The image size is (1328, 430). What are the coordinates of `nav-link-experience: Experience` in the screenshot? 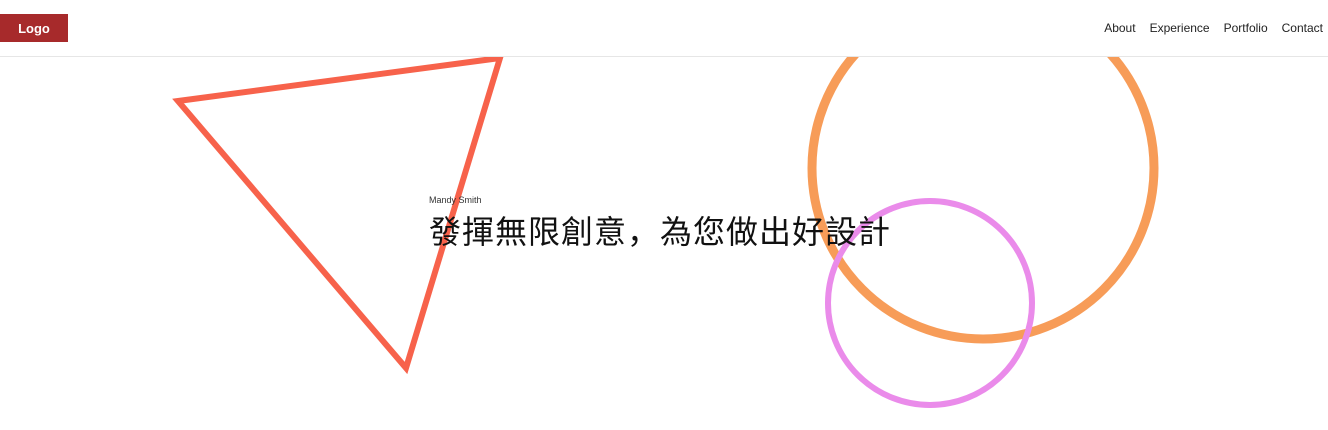 It's located at (1180, 28).